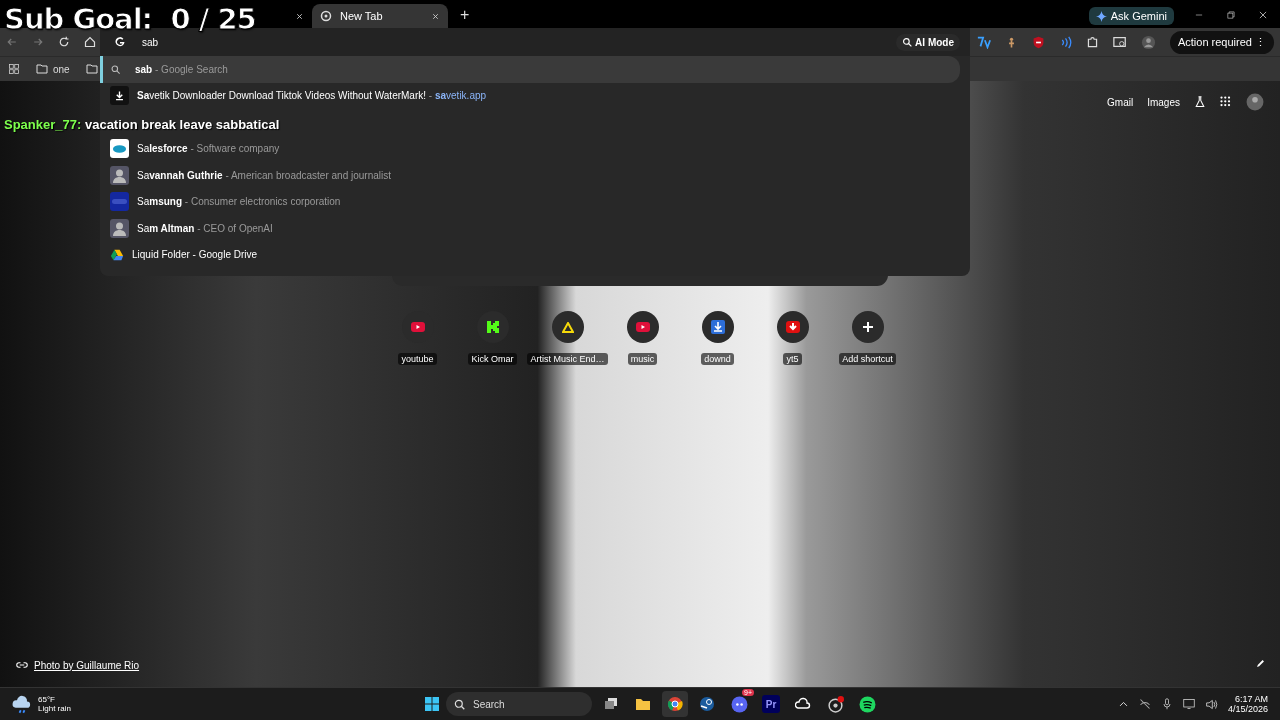 This screenshot has height=720, width=1280. What do you see at coordinates (717, 338) in the screenshot?
I see `shortcut-tile: downd` at bounding box center [717, 338].